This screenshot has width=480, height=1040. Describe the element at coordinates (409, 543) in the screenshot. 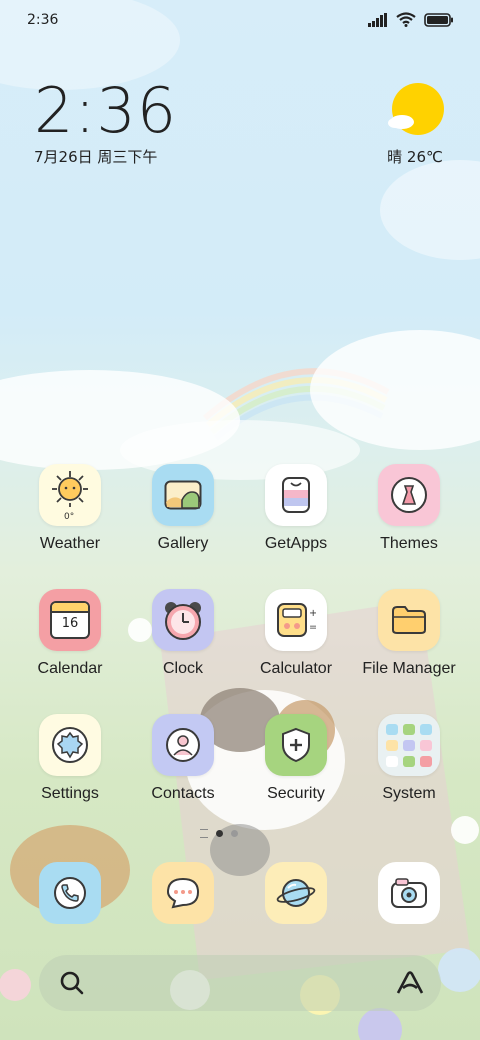

I see `app-label: Themes` at that location.